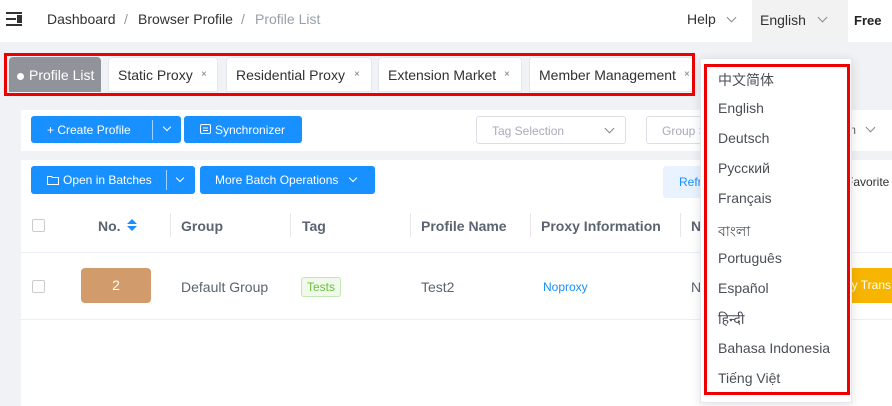  Describe the element at coordinates (202, 226) in the screenshot. I see `column-header-group: Group` at that location.